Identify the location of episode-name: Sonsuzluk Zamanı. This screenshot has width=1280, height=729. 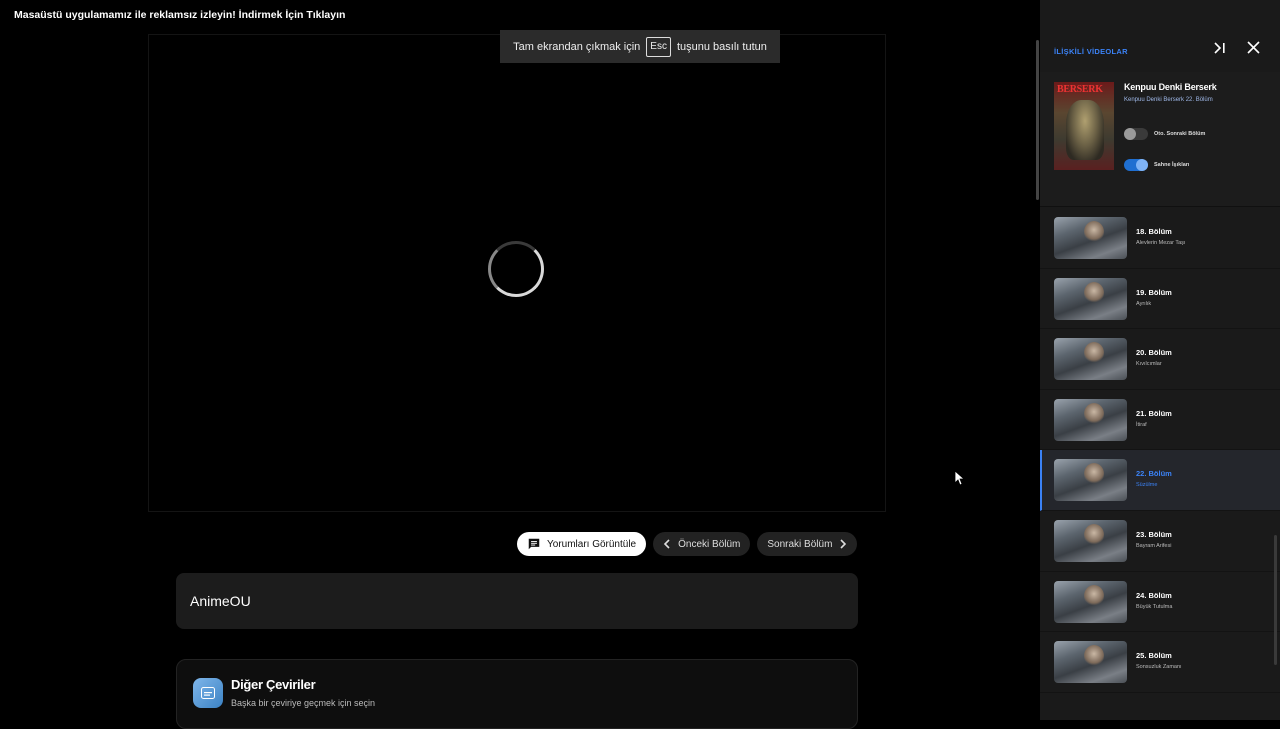
(1159, 667).